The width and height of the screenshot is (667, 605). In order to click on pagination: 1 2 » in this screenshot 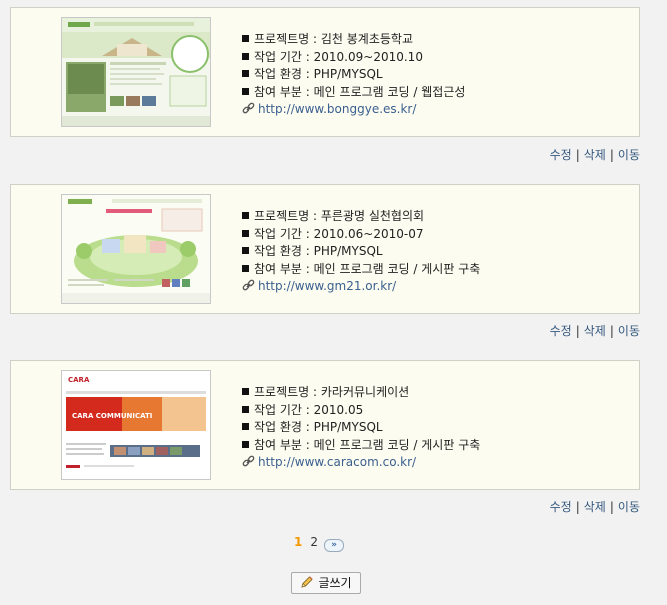, I will do `click(319, 543)`.